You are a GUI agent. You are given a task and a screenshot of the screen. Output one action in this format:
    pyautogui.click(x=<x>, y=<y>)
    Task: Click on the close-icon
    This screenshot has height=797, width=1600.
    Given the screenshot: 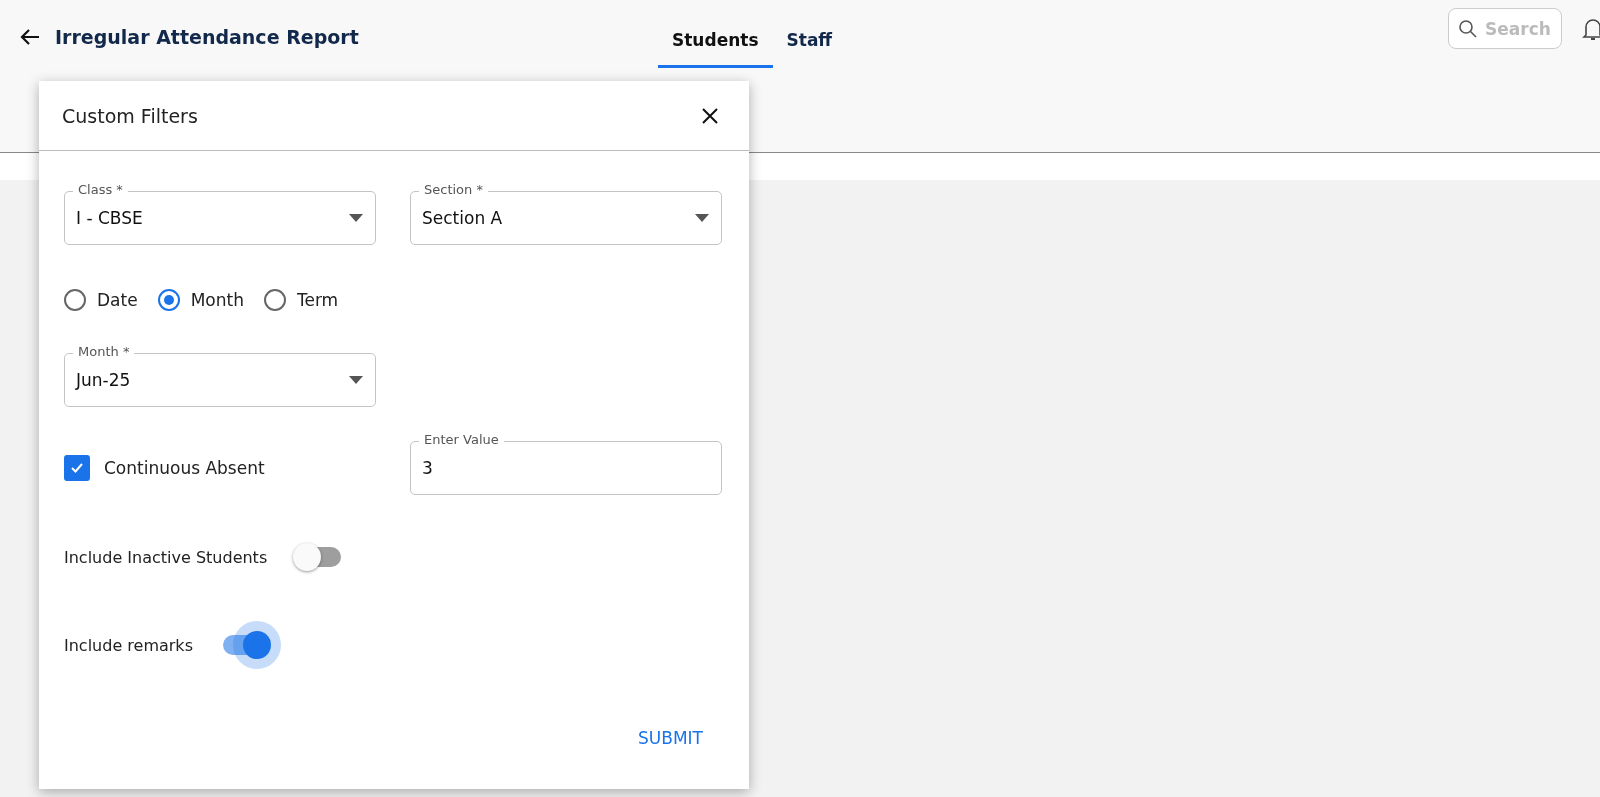 What is the action you would take?
    pyautogui.click(x=710, y=115)
    